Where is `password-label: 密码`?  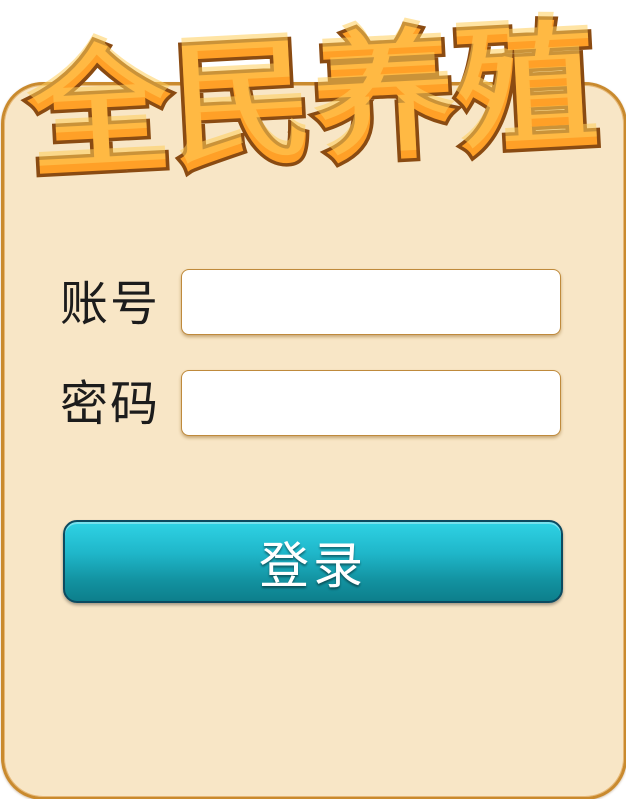
password-label: 密码 is located at coordinates (110, 404).